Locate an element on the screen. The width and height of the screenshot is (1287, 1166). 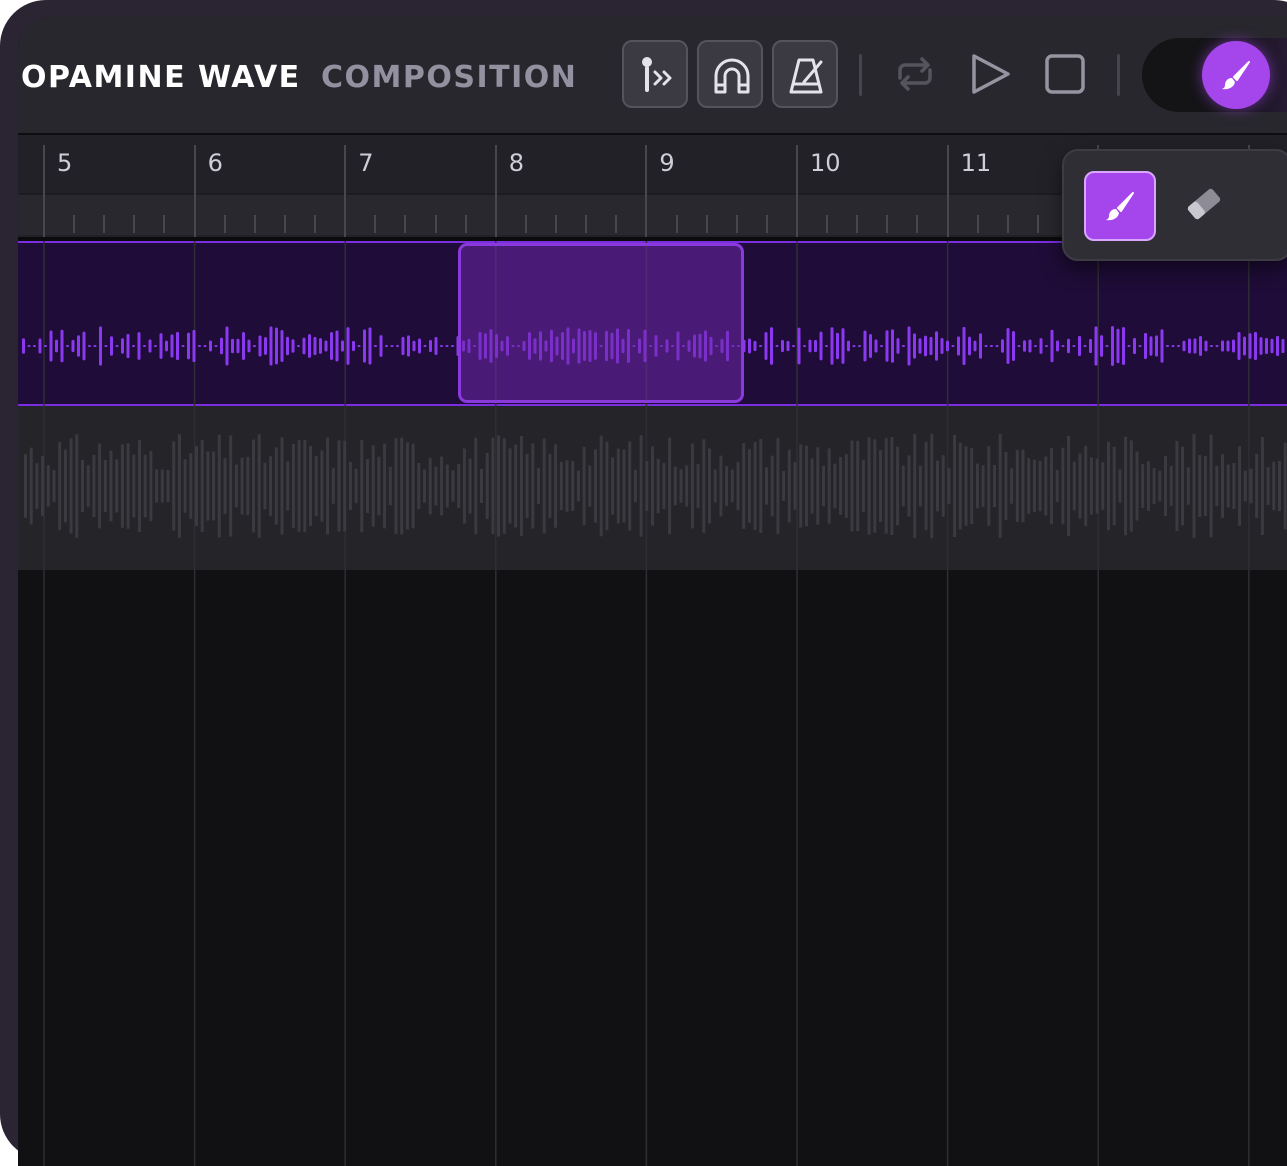
eraser-tool-button is located at coordinates (1204, 206).